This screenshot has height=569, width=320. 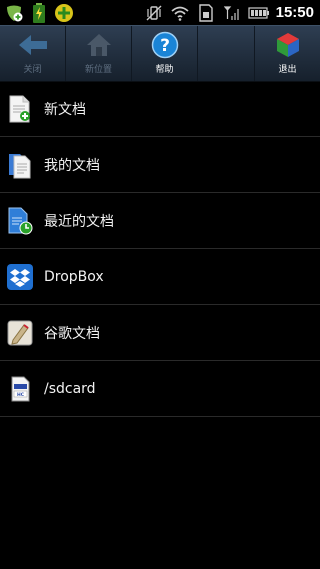 I want to click on signal-strength-icon, so click(x=232, y=13).